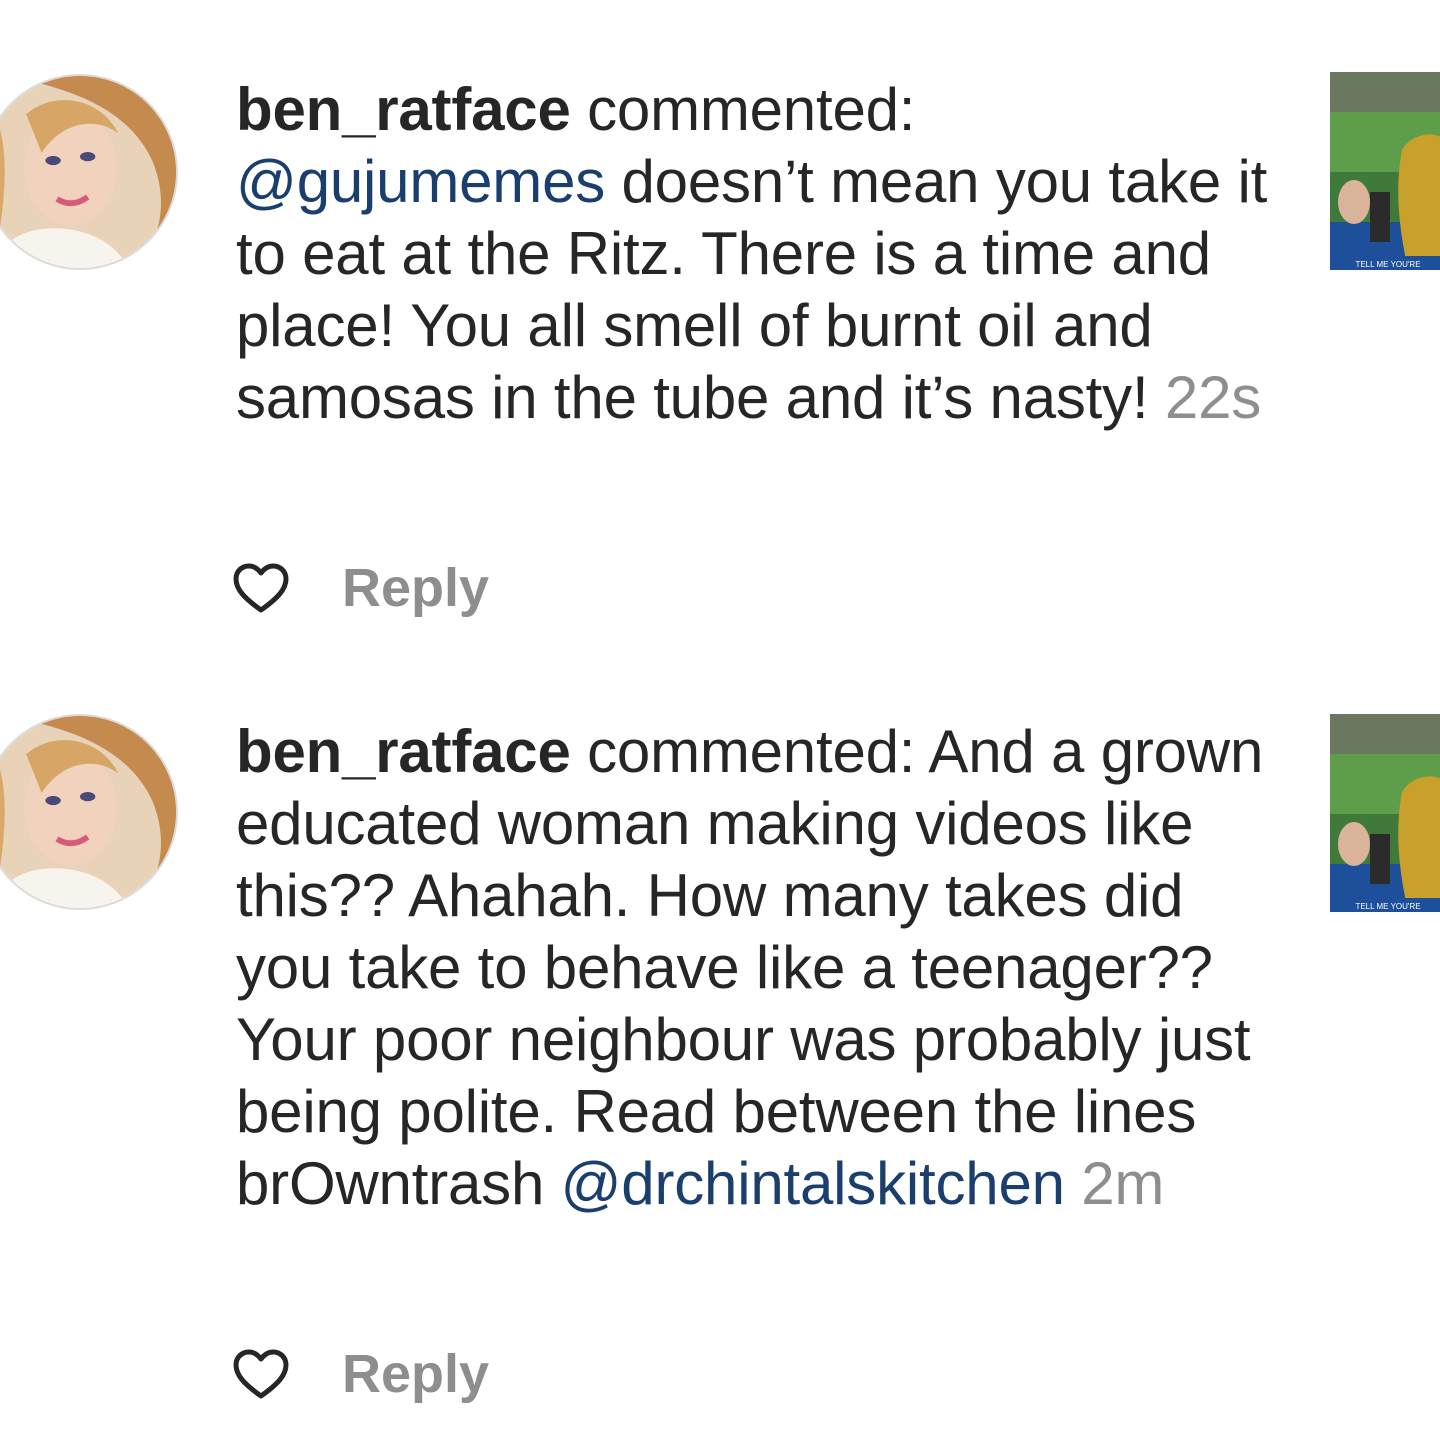 This screenshot has width=1440, height=1440. I want to click on timestamp: 2m, so click(1114, 1183).